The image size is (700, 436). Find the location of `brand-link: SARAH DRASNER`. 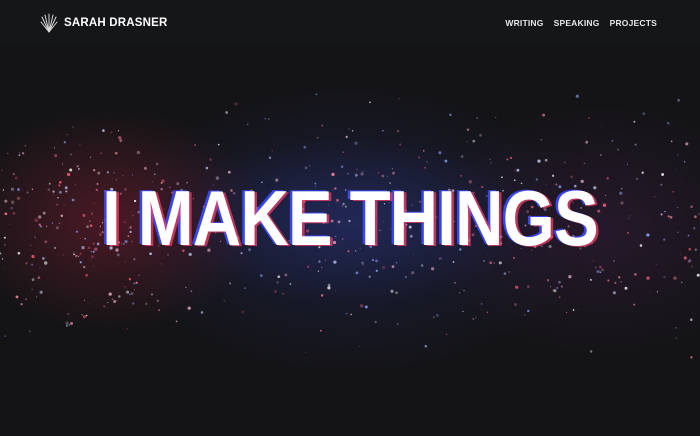

brand-link: SARAH DRASNER is located at coordinates (104, 23).